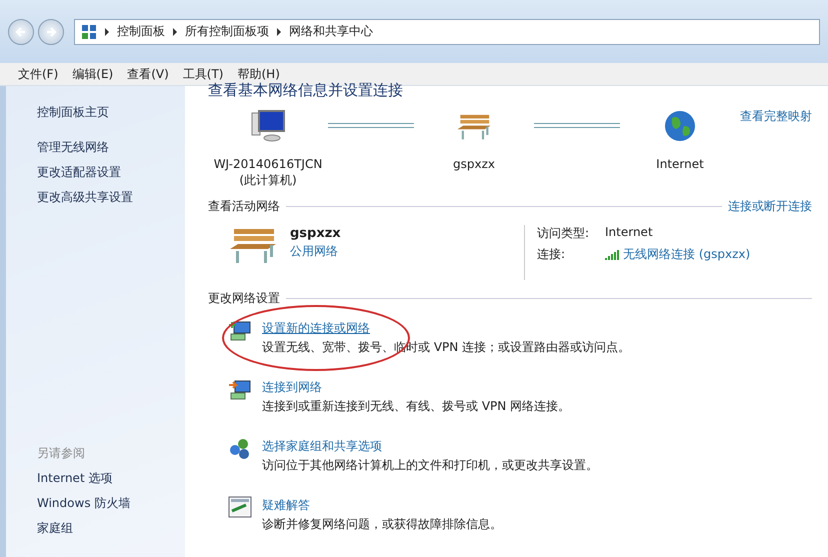  What do you see at coordinates (268, 164) in the screenshot?
I see `node-label: WJ-20140616TJCN` at bounding box center [268, 164].